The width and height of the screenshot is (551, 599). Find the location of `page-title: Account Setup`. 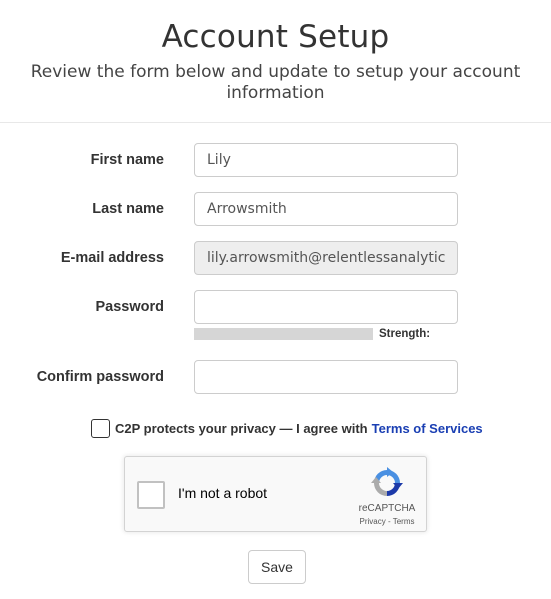

page-title: Account Setup is located at coordinates (275, 37).